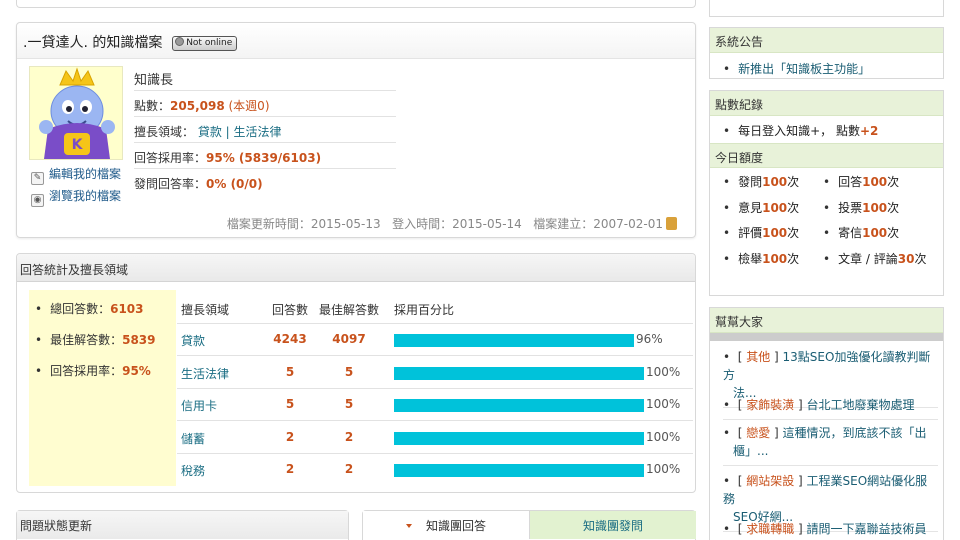 The image size is (960, 540). What do you see at coordinates (249, 106) in the screenshot?
I see `points-week: (本週0)` at bounding box center [249, 106].